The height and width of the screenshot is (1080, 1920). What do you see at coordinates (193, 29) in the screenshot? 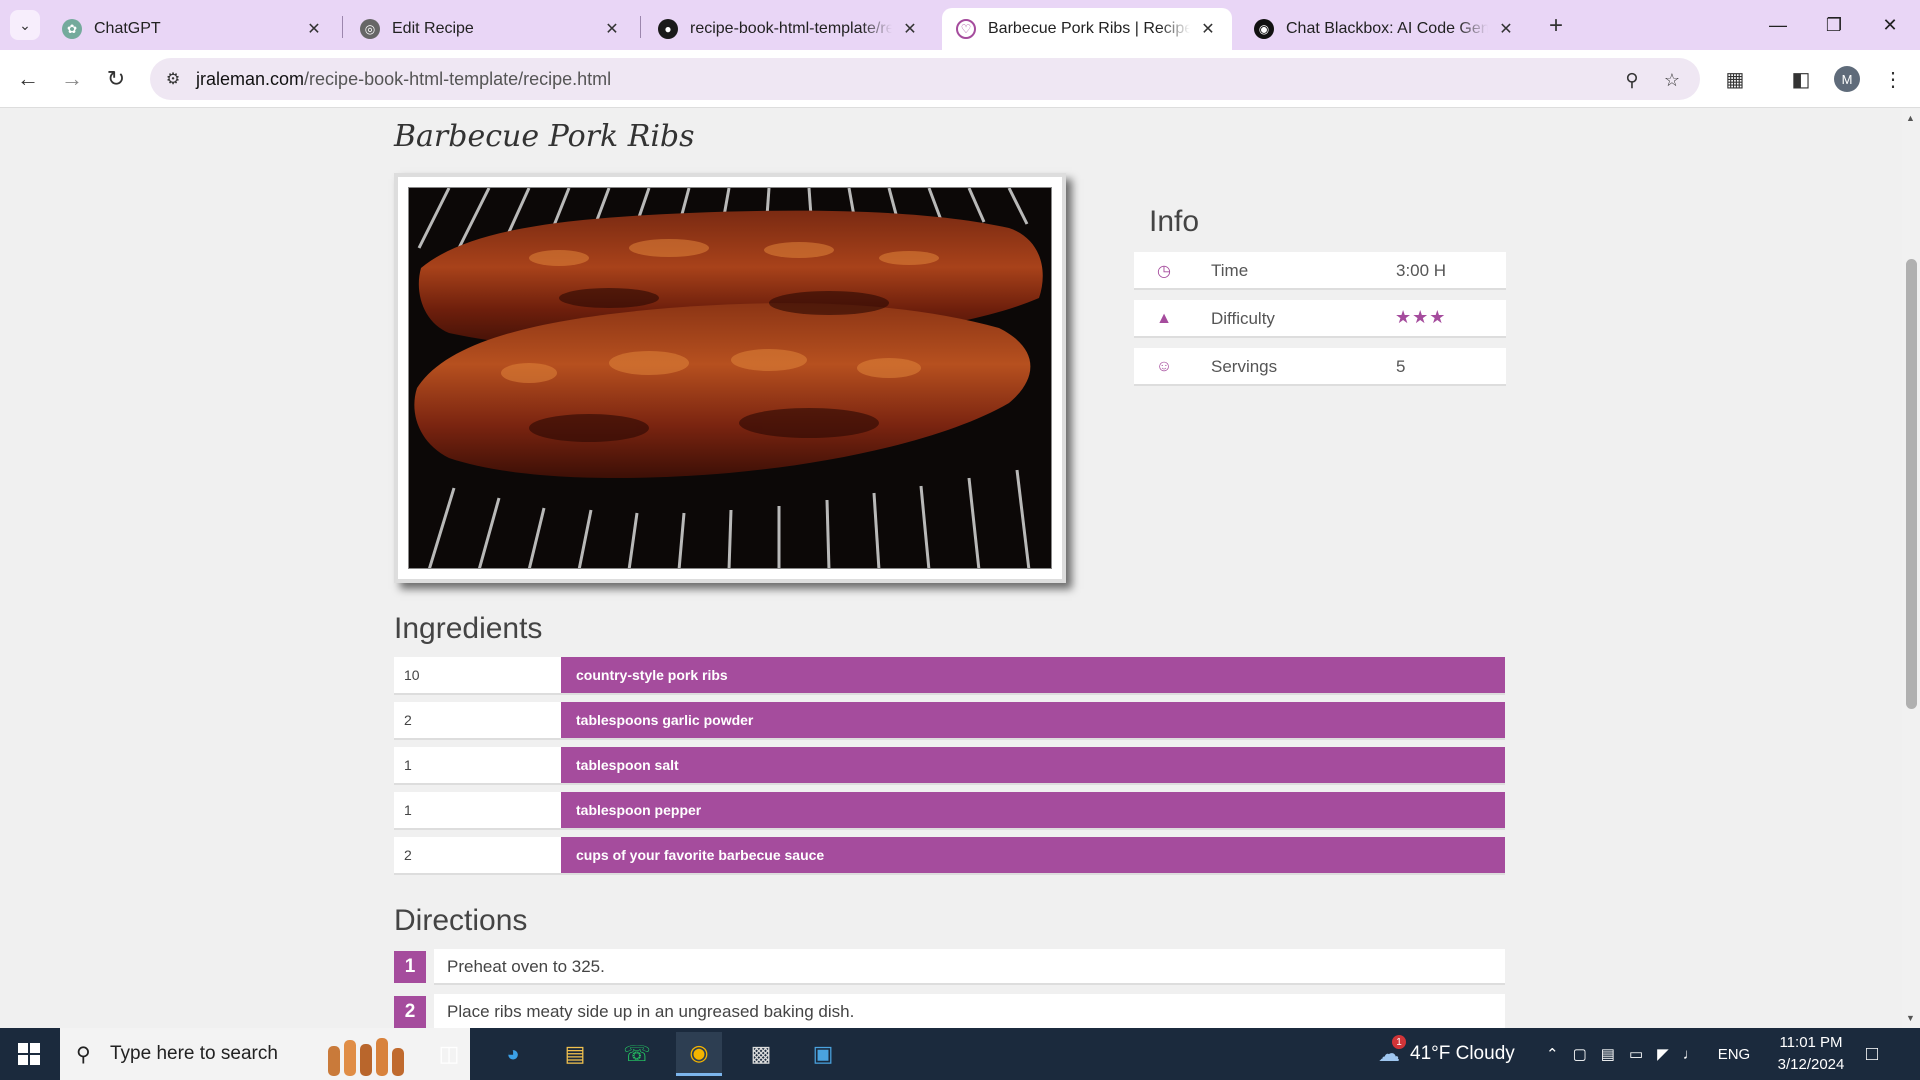
I see `tab-chatgpt: ✿ ChatGPT ✕` at bounding box center [193, 29].